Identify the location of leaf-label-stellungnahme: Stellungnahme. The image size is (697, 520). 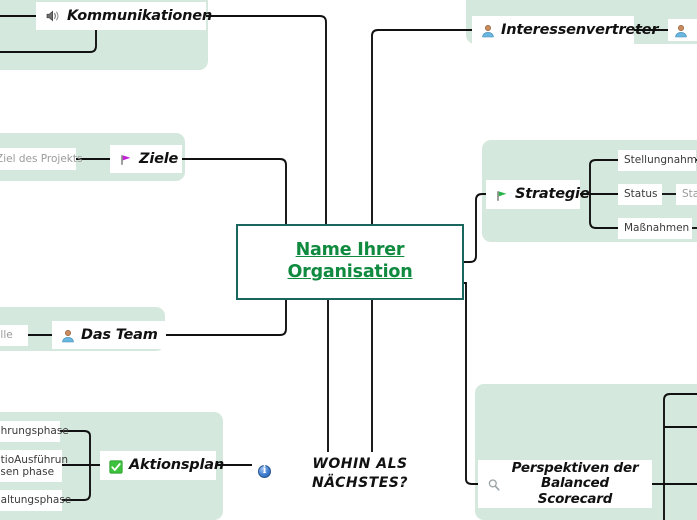
(660, 160).